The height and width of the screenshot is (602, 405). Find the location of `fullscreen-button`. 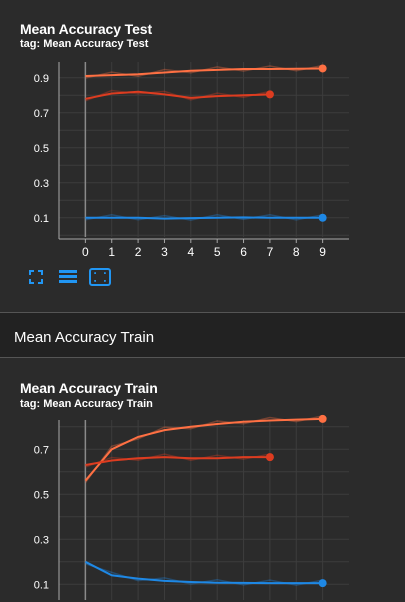

fullscreen-button is located at coordinates (36, 277).